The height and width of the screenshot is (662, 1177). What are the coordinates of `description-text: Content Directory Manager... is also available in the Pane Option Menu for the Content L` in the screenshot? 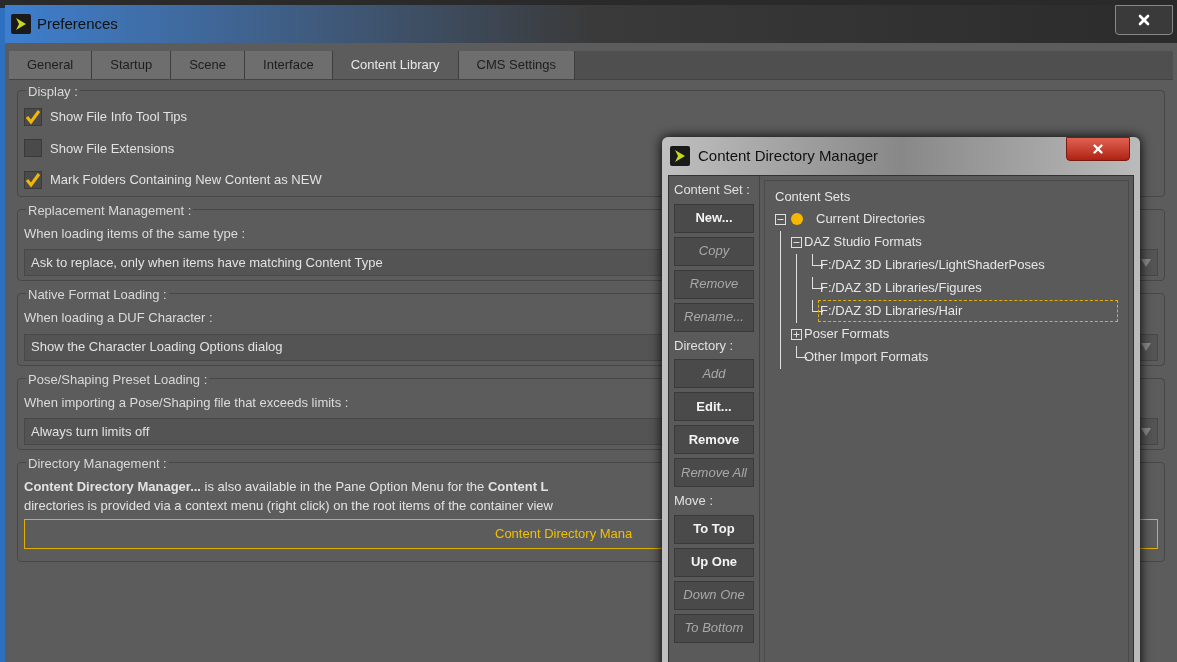 It's located at (286, 487).